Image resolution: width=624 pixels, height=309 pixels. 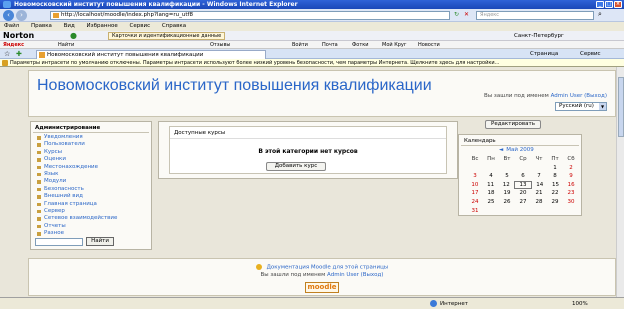 I want to click on yandex-reviews: Отзывы, so click(x=220, y=45).